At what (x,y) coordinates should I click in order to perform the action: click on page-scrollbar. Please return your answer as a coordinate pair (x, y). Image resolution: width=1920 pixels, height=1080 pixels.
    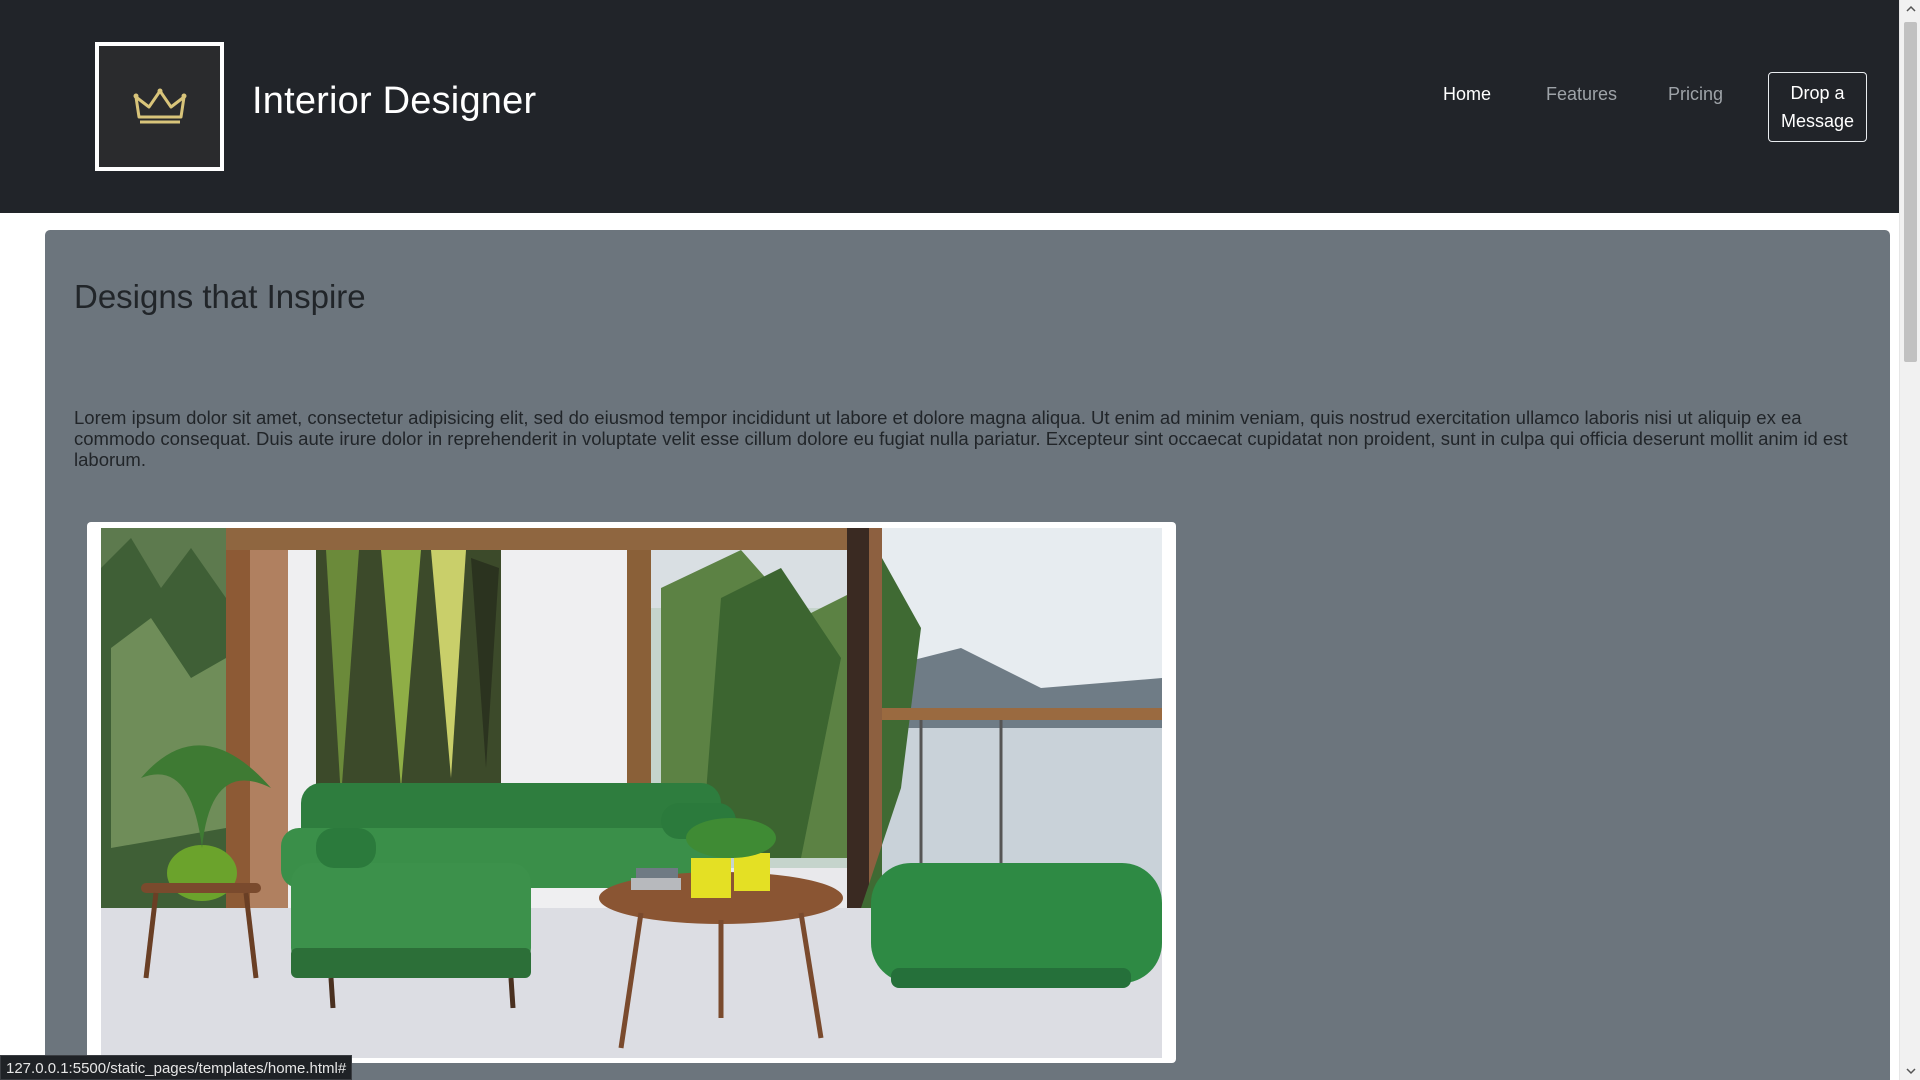
    Looking at the image, I should click on (1909, 540).